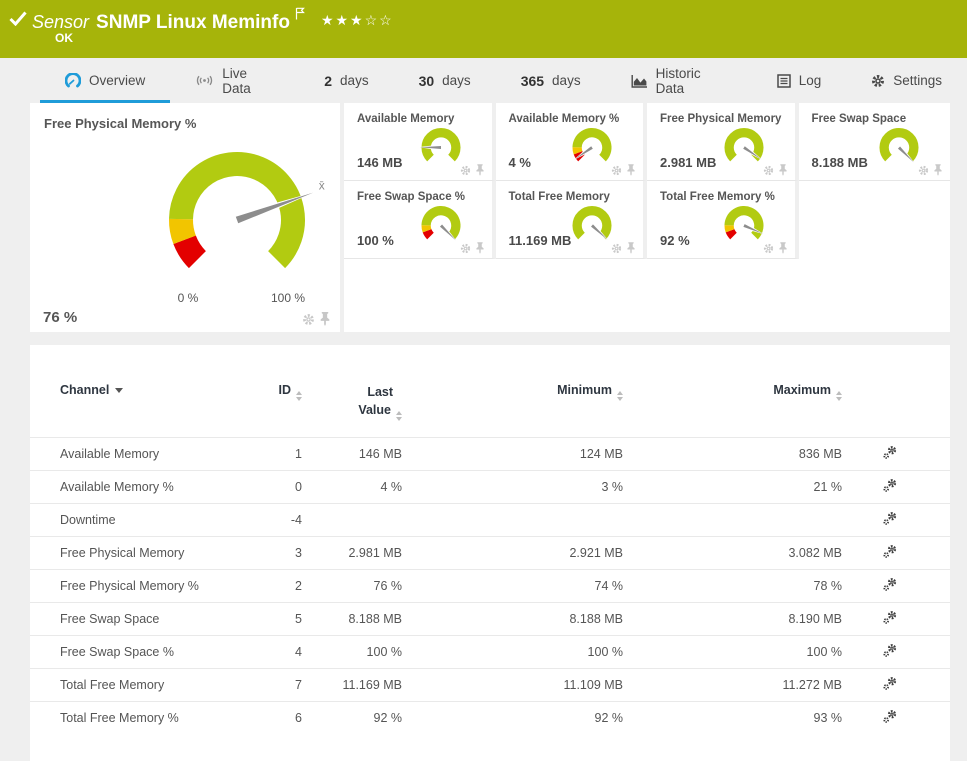 Image resolution: width=967 pixels, height=761 pixels. I want to click on tab-30-days: 30 days, so click(445, 80).